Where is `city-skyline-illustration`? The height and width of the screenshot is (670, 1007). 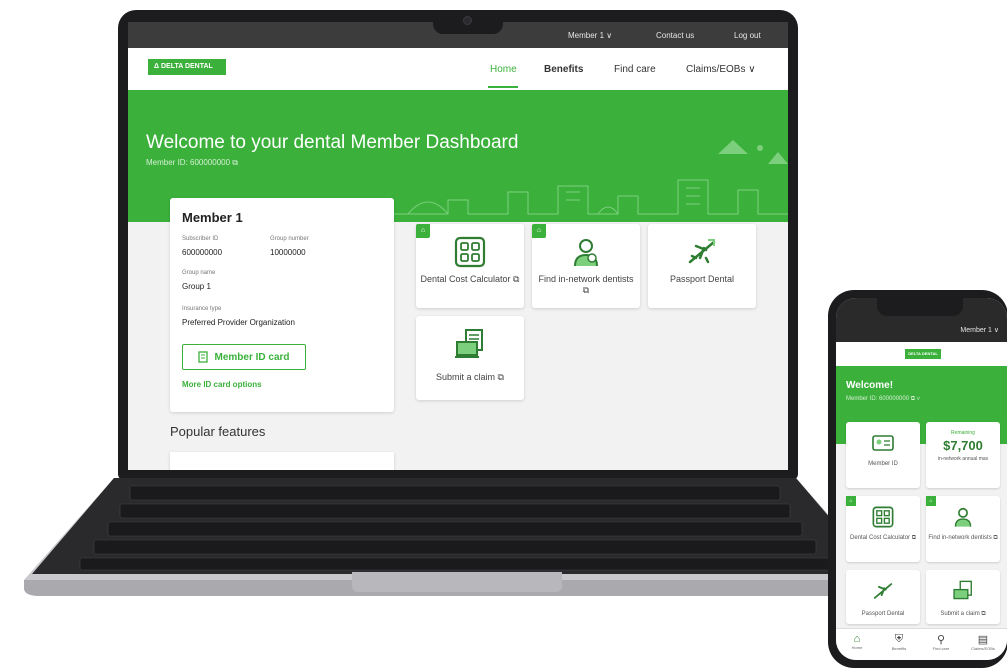
city-skyline-illustration is located at coordinates (588, 177).